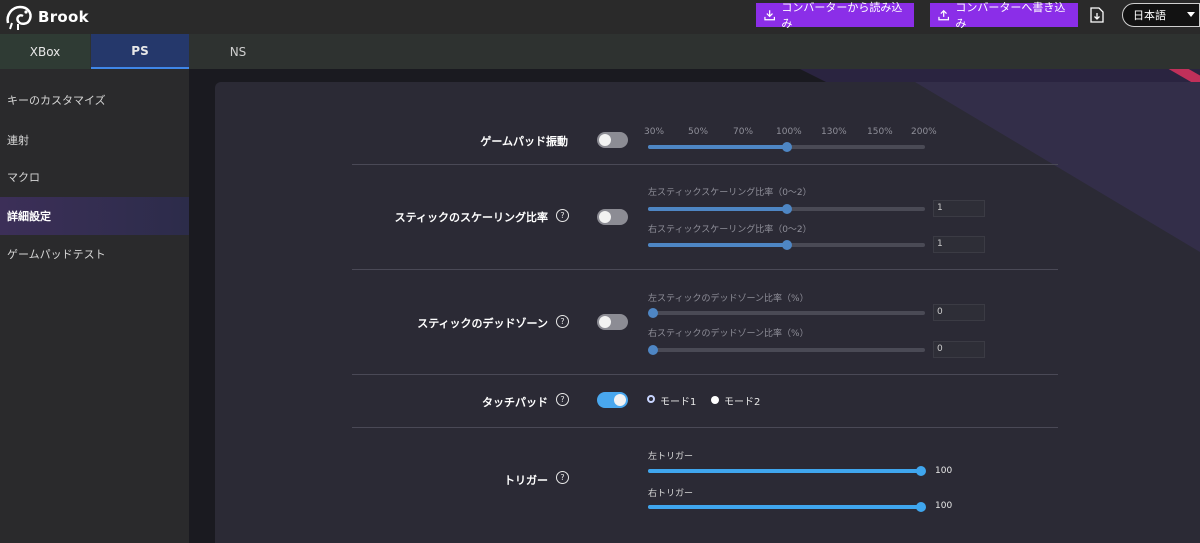 The image size is (1200, 543). I want to click on tab-ns: NS, so click(238, 51).